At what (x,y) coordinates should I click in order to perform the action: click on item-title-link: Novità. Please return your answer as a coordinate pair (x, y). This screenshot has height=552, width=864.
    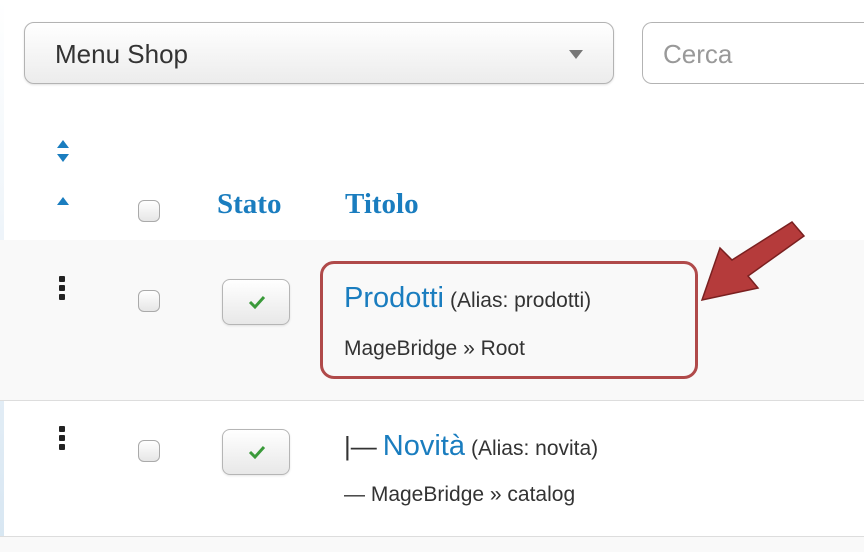
    Looking at the image, I should click on (424, 446).